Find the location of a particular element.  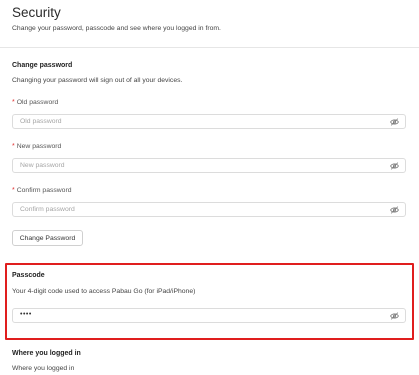

confirm-password-label-text: Confirm password is located at coordinates (44, 190).